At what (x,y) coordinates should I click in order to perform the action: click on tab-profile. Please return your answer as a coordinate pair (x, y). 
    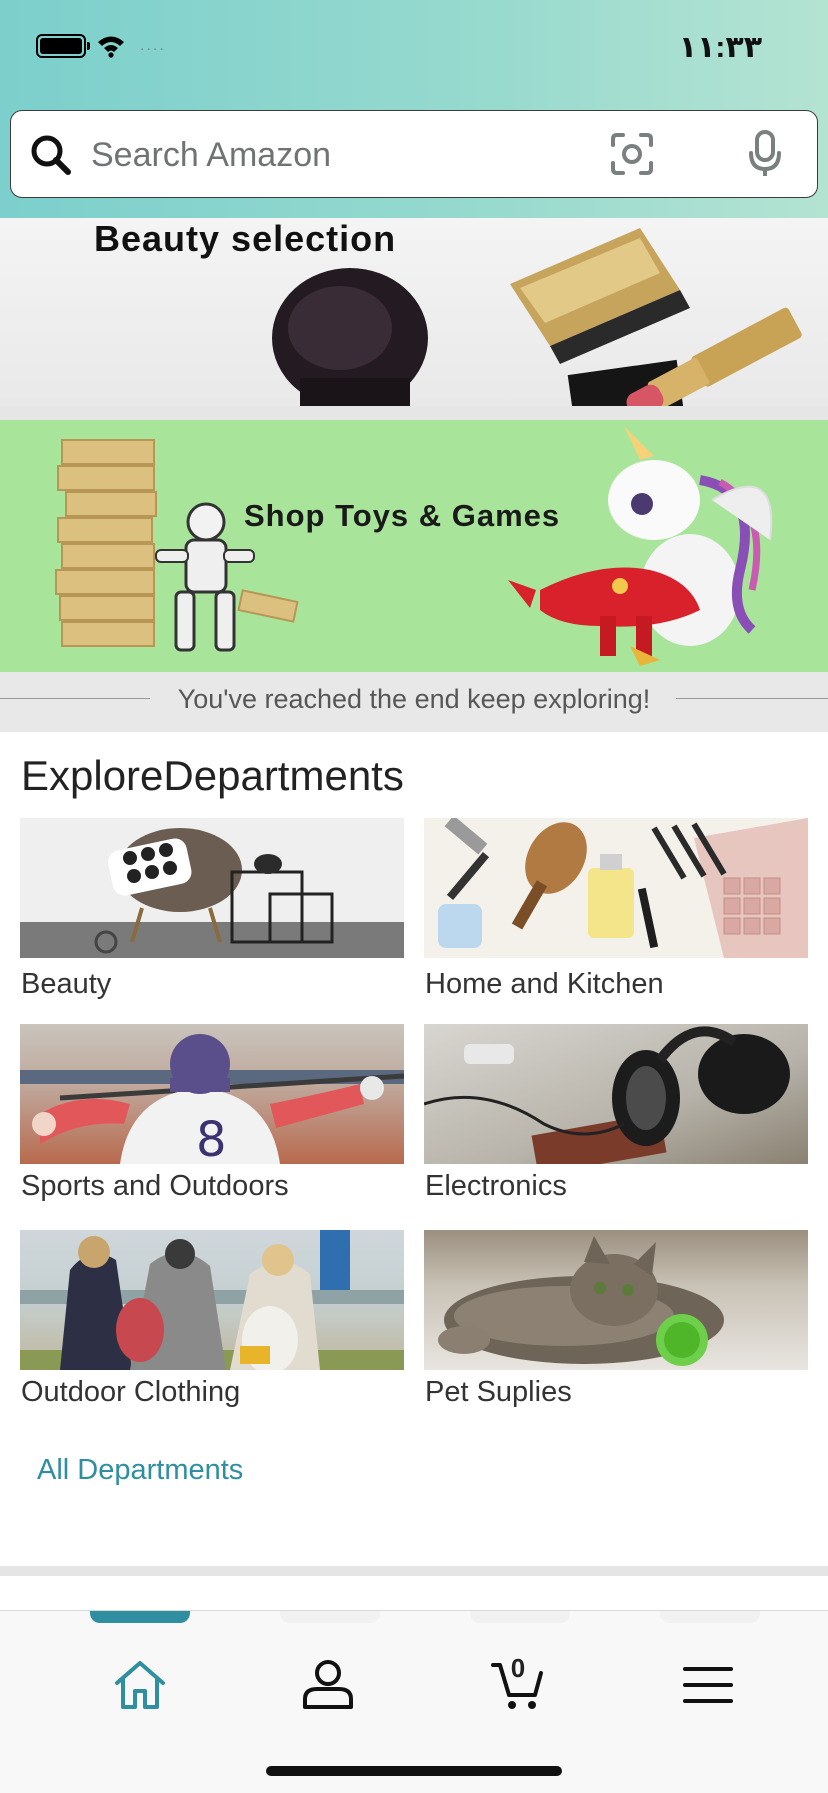
    Looking at the image, I should click on (328, 1685).